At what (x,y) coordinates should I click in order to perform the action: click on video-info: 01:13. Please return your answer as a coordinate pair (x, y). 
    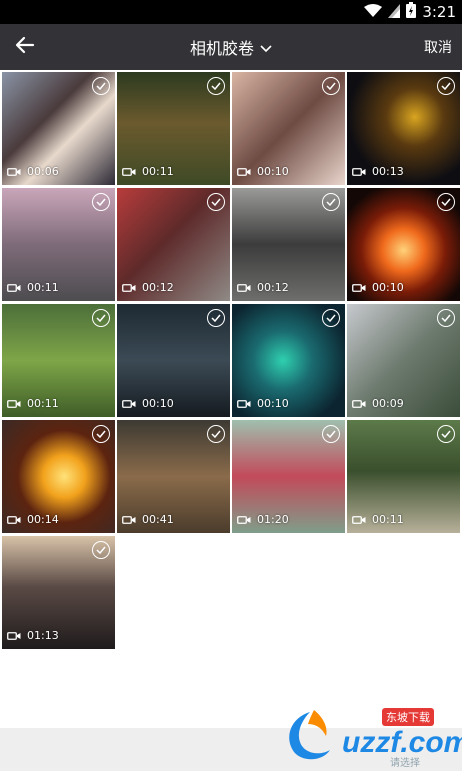
    Looking at the image, I should click on (33, 635).